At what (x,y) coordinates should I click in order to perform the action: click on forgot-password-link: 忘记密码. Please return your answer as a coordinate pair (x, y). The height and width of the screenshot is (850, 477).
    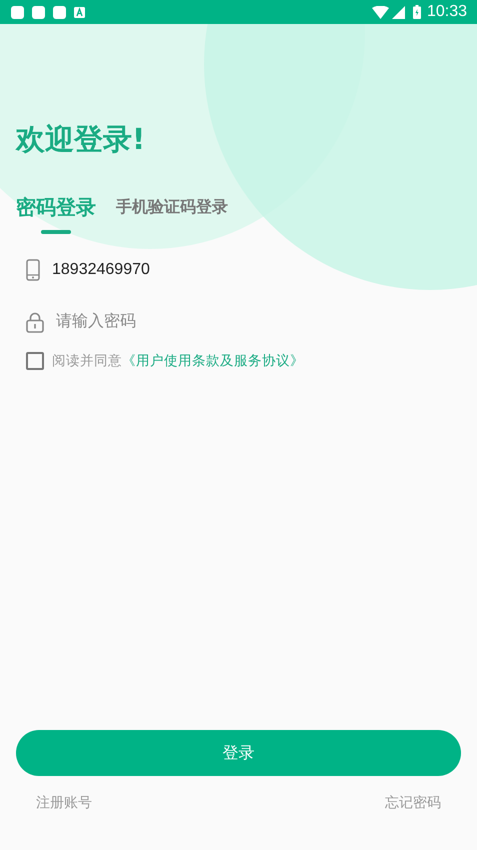
    Looking at the image, I should click on (413, 803).